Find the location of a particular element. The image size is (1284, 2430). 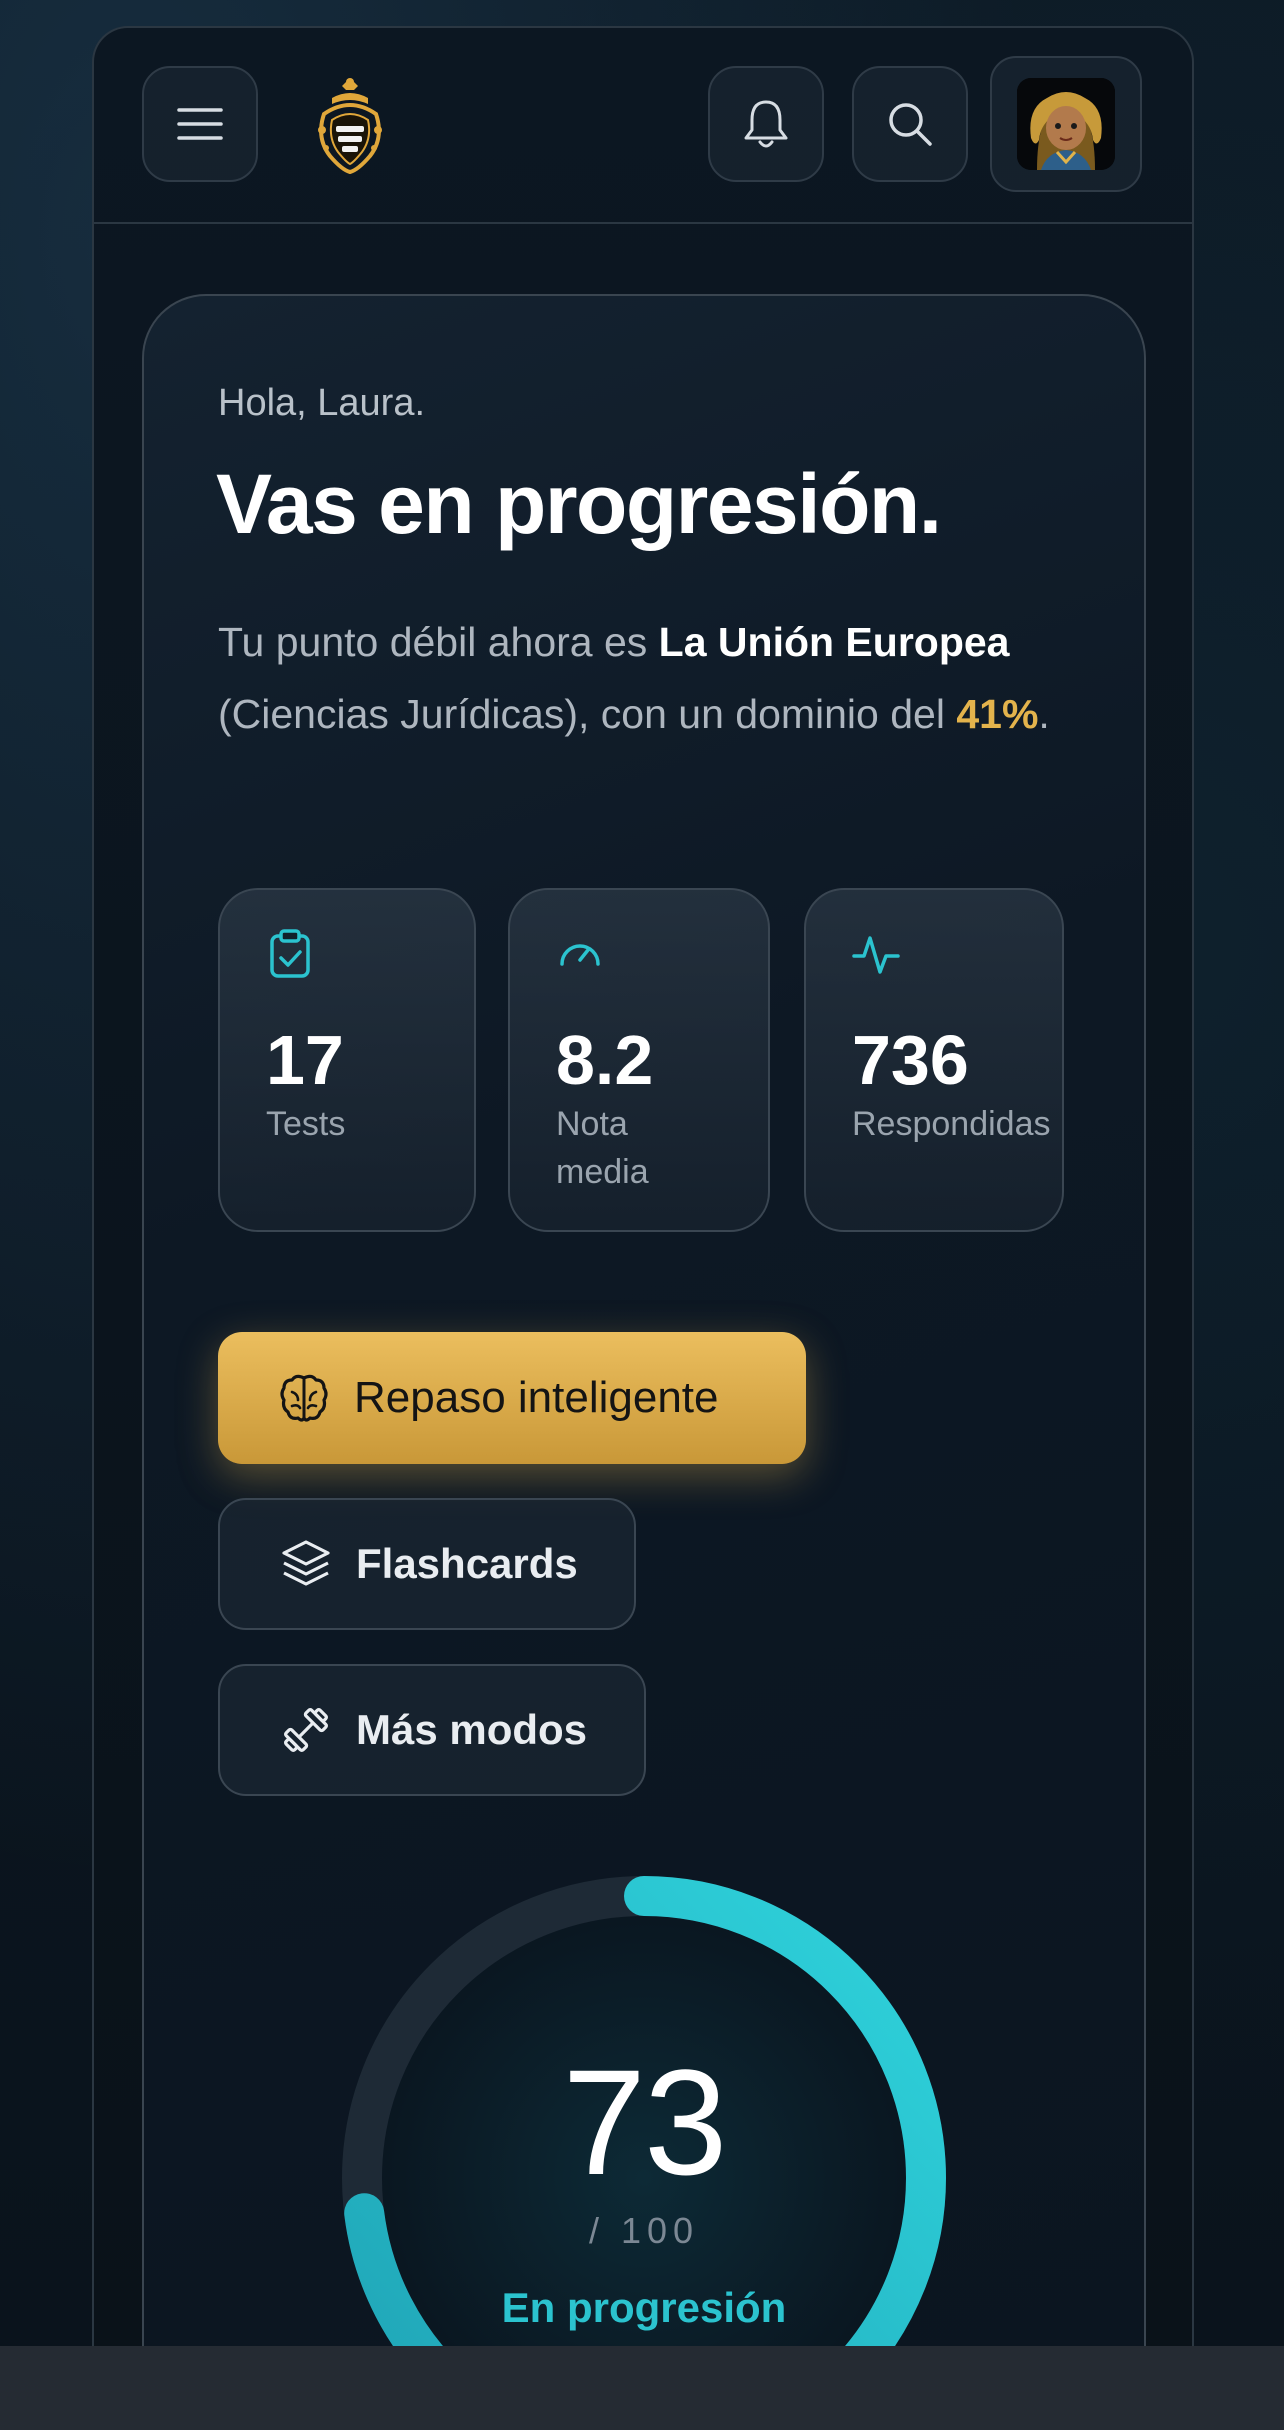

hamburger-menu-icon is located at coordinates (200, 124).